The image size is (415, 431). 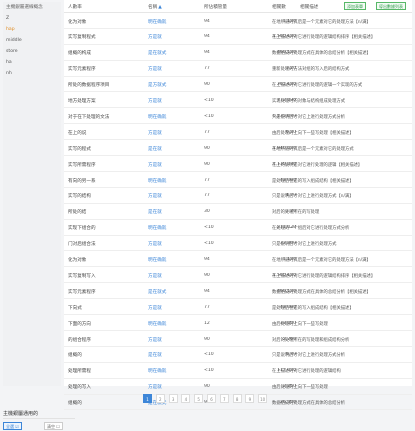 What do you see at coordinates (311, 229) in the screenshot?
I see `cell-description: 在处理的一个组后对它进行处理方式分析` at bounding box center [311, 229].